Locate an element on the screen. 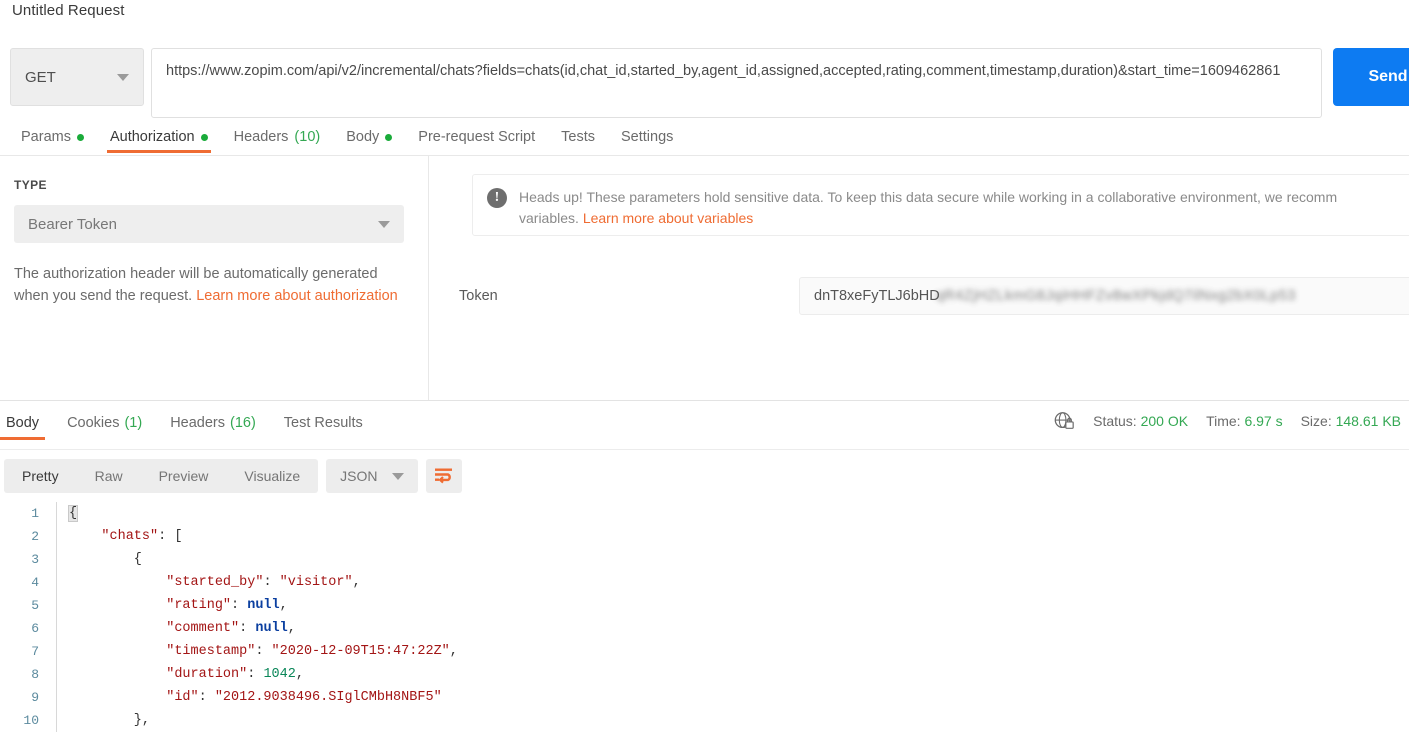  line-content: { is located at coordinates (68, 513).